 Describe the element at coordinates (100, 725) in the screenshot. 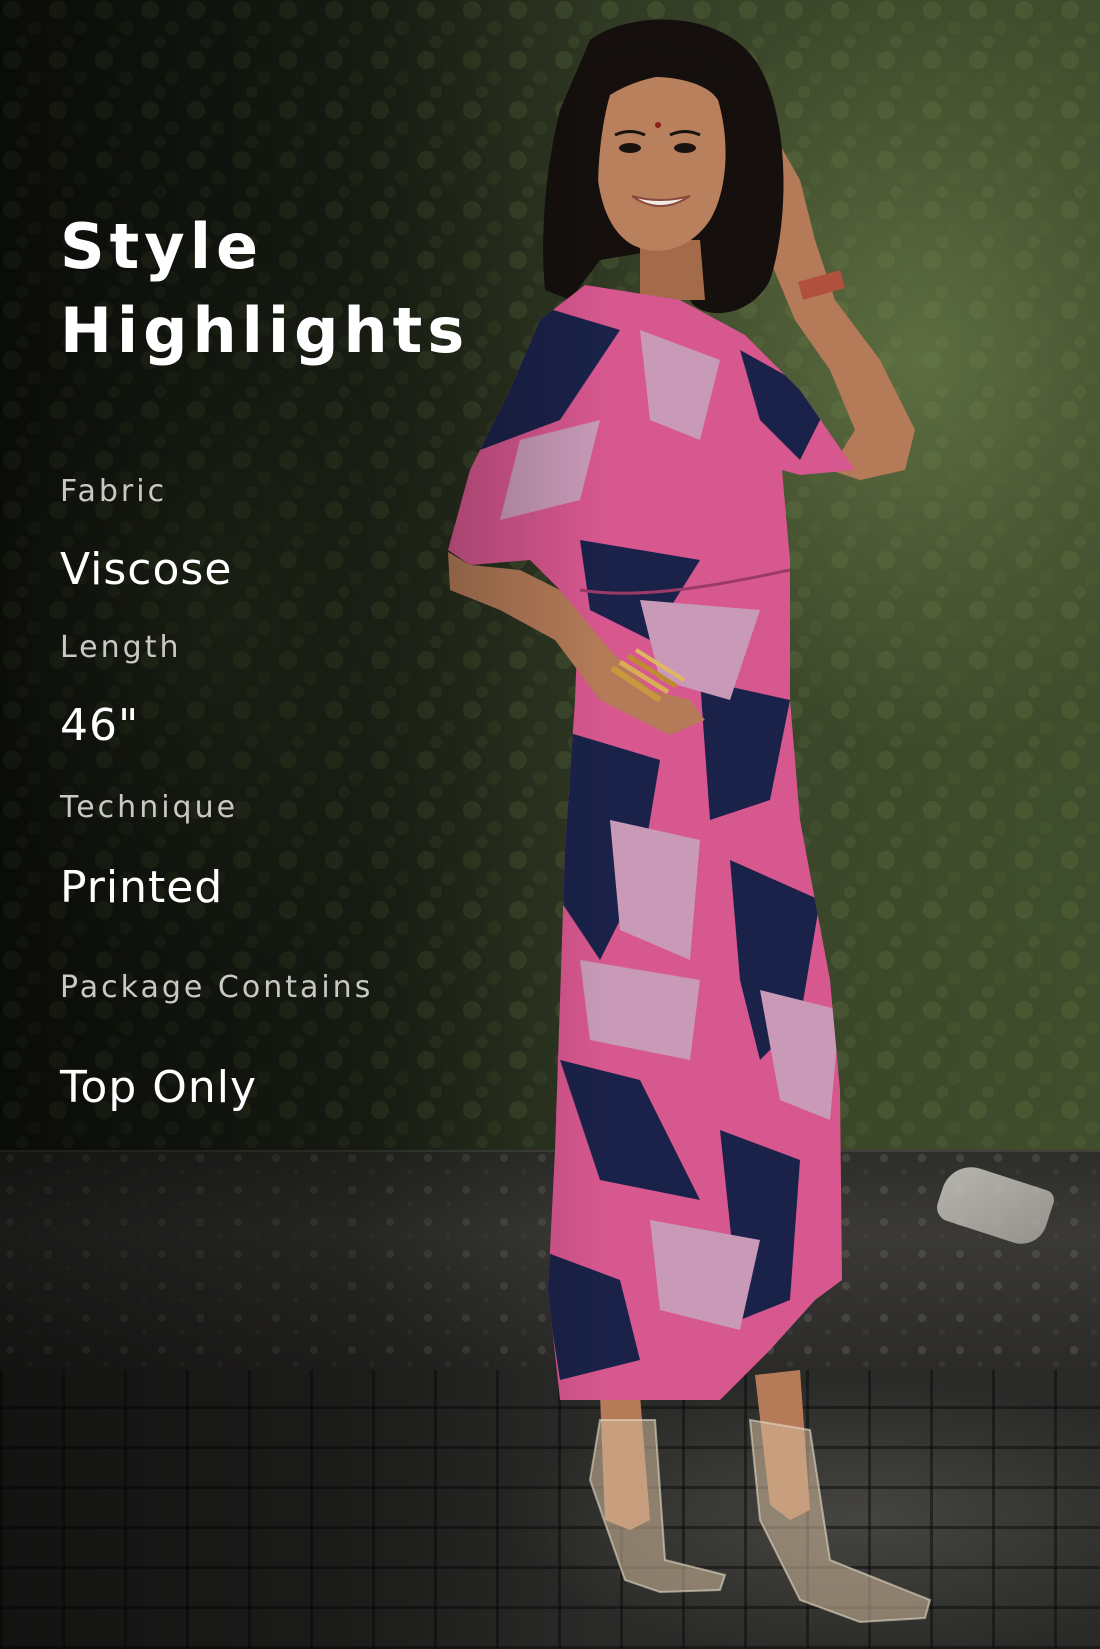

I see `spec-value-length: 46"` at that location.